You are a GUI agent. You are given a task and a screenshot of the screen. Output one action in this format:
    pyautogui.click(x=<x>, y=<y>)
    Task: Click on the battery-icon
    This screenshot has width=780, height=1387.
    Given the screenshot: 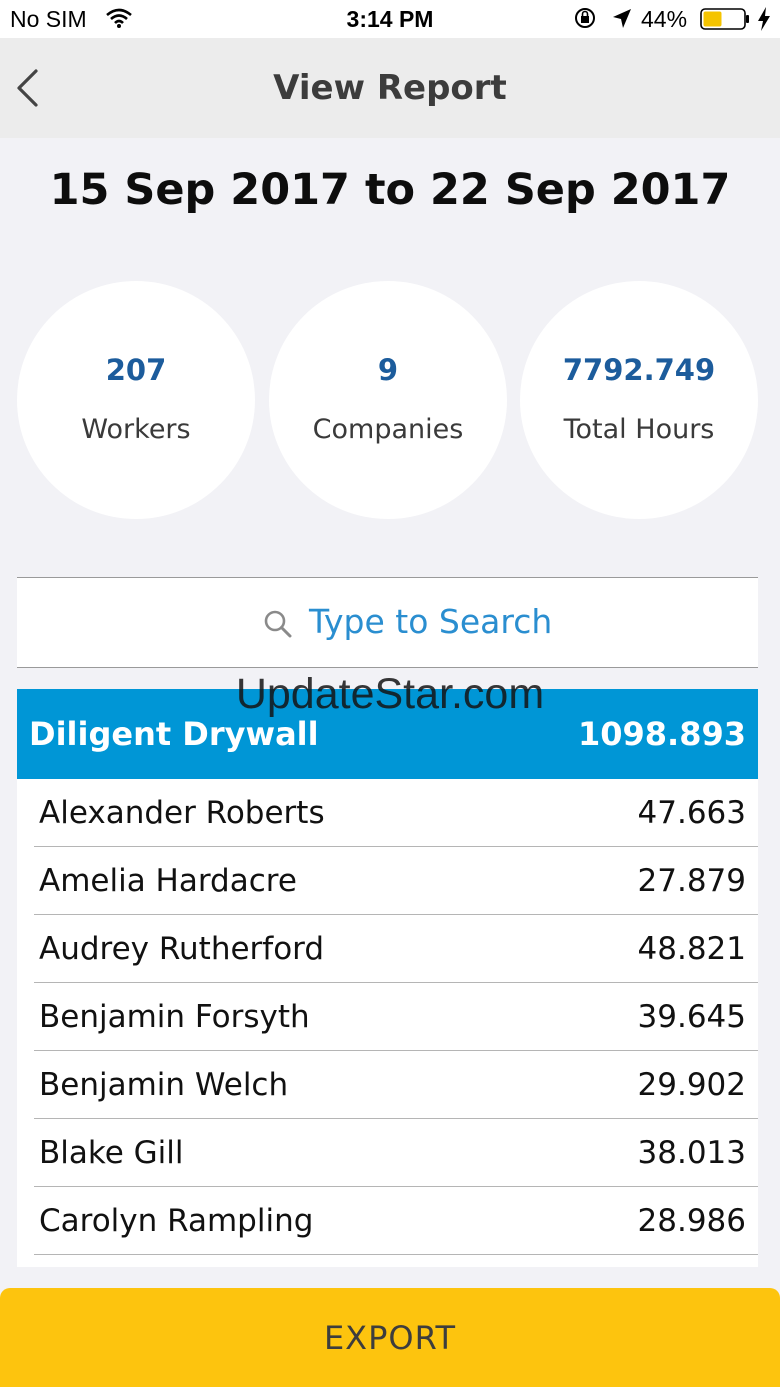 What is the action you would take?
    pyautogui.click(x=724, y=19)
    